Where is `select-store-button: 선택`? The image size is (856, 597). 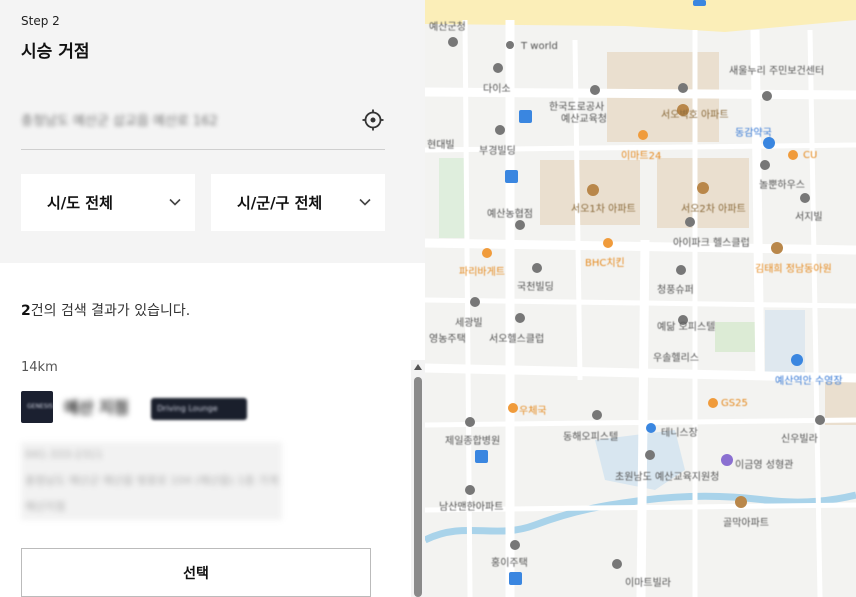 select-store-button: 선택 is located at coordinates (196, 572).